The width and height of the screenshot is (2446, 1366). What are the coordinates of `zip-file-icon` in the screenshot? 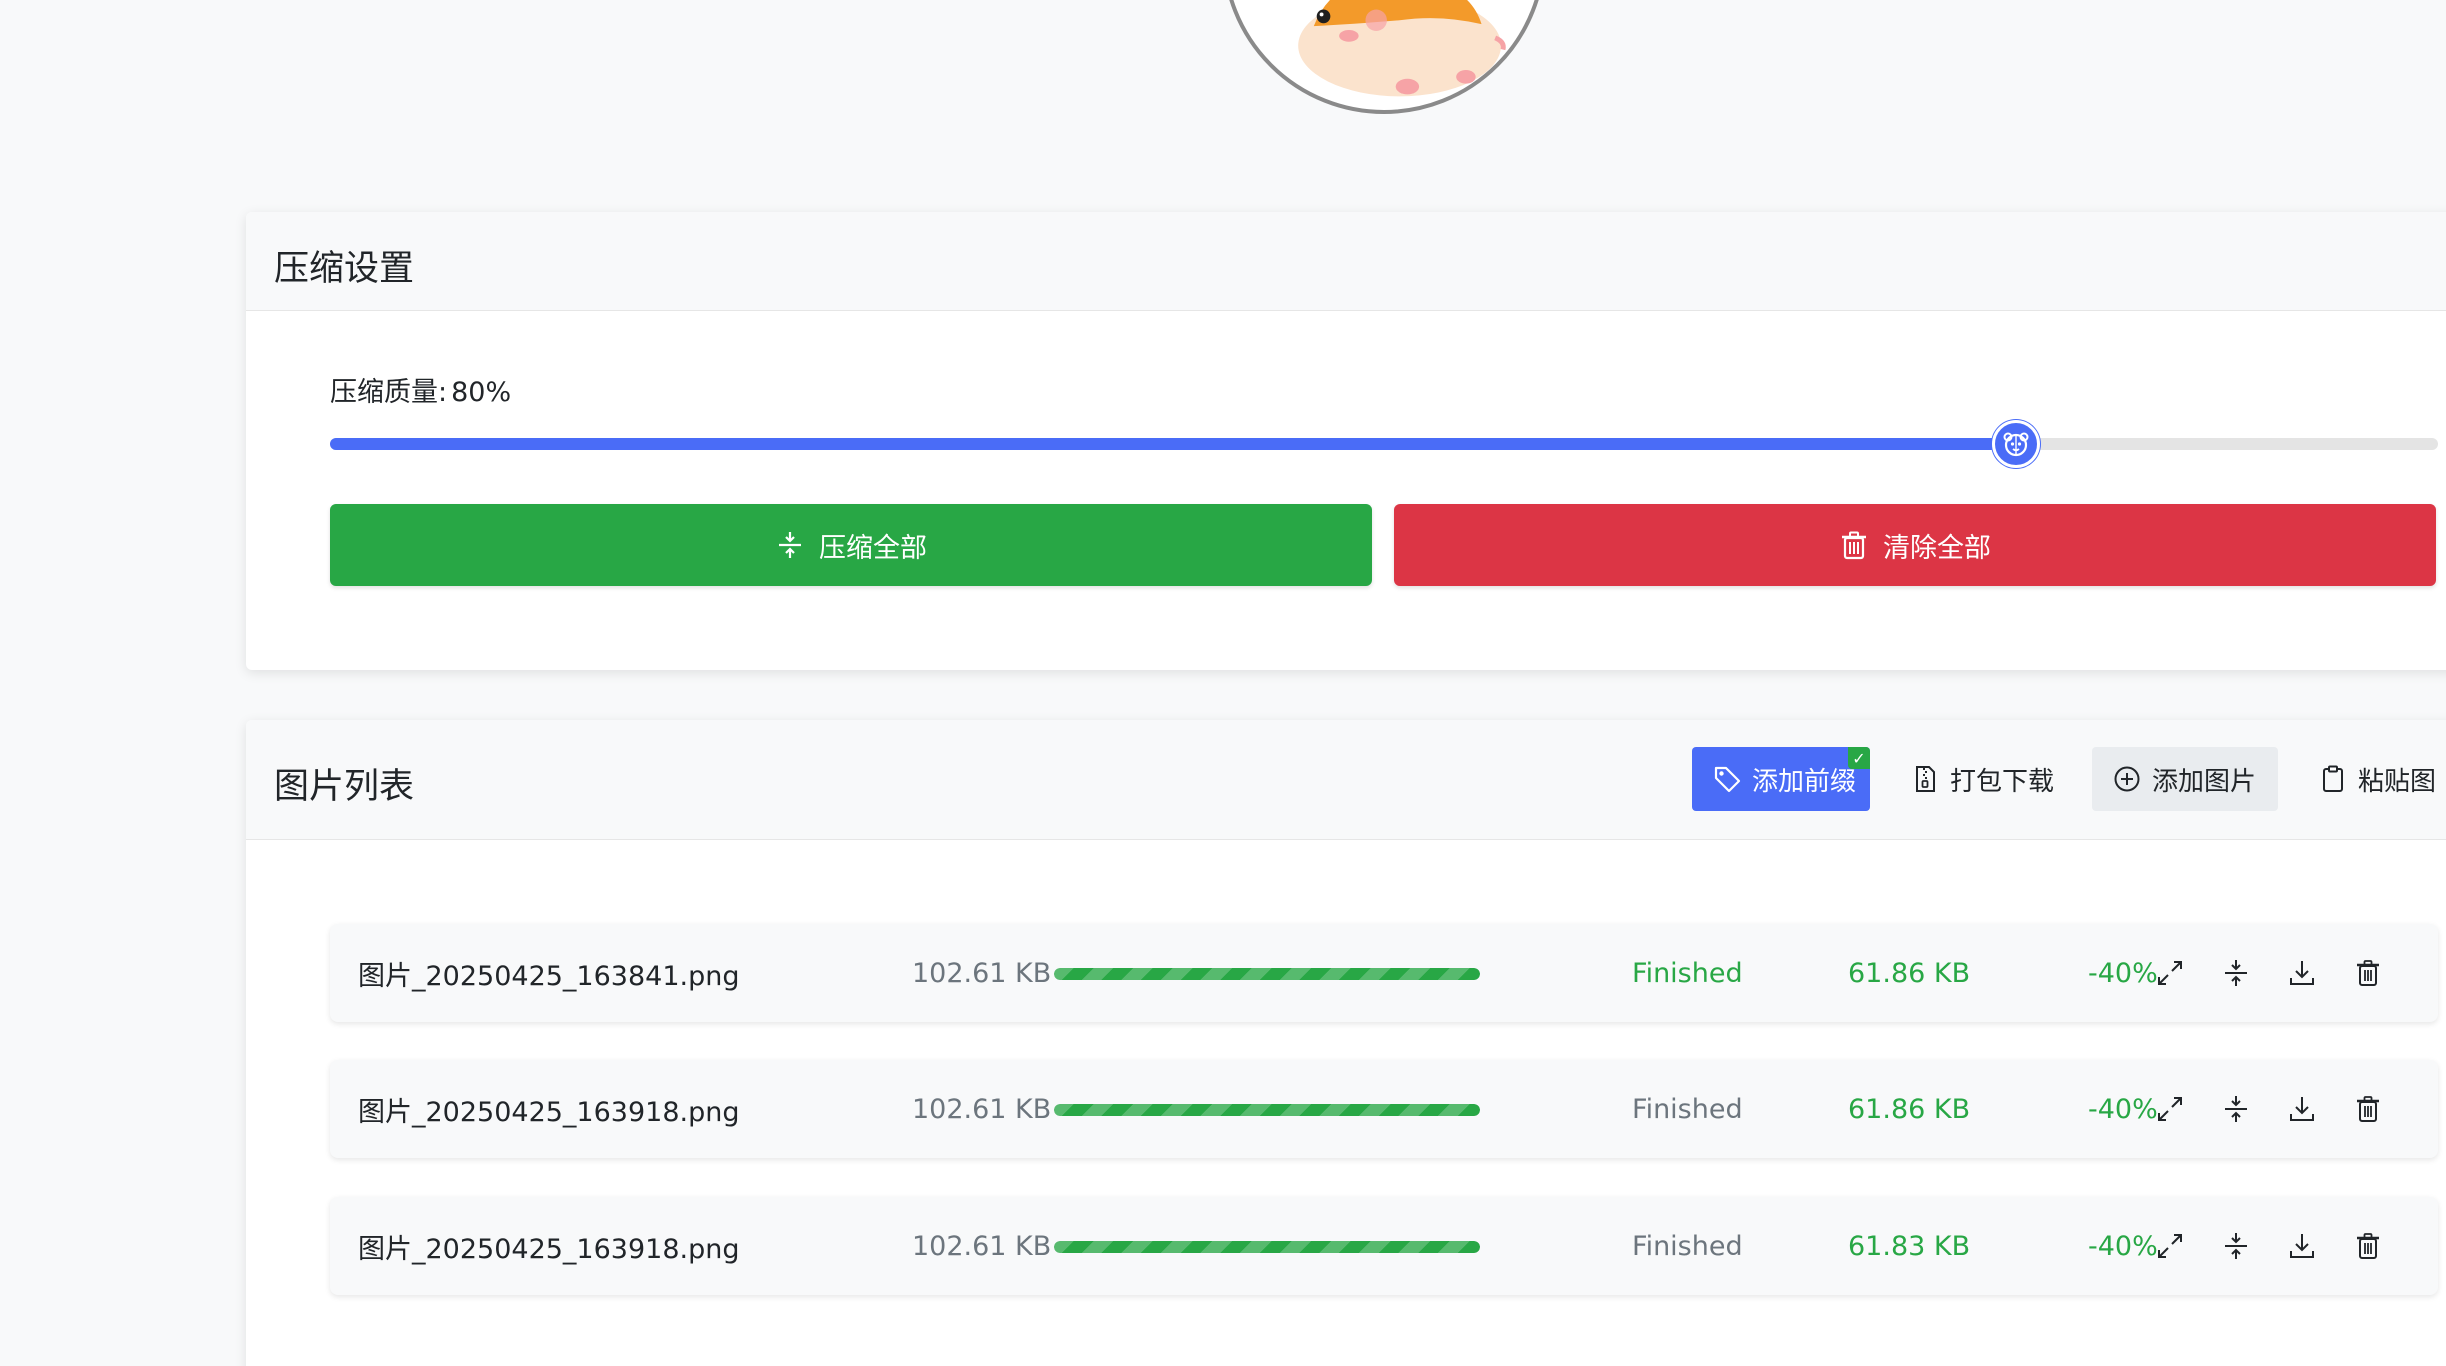 It's located at (1925, 779).